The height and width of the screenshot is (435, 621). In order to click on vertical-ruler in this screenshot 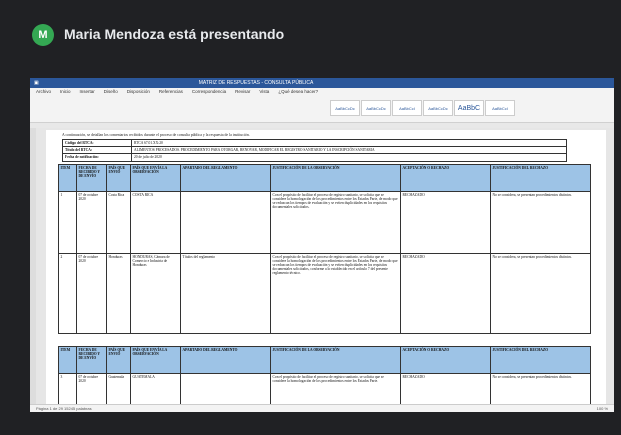, I will do `click(33, 266)`.